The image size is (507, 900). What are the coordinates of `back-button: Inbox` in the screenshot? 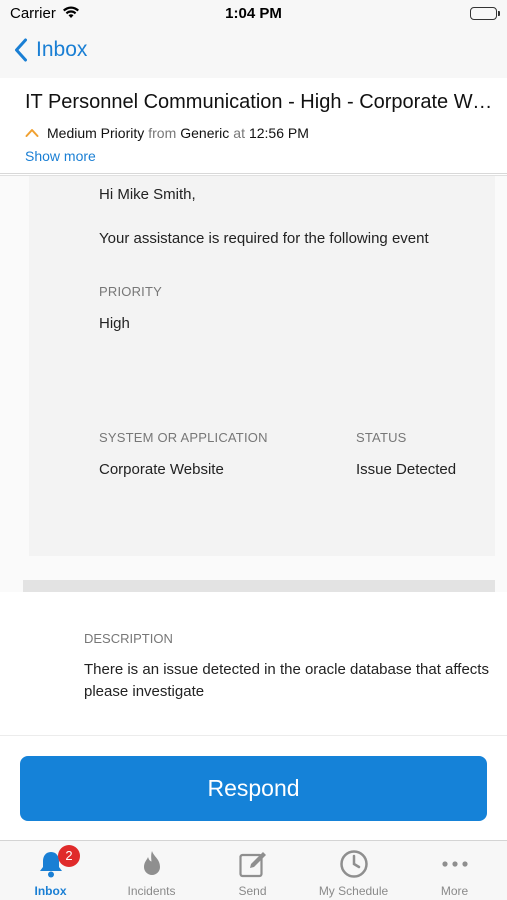 It's located at (50, 50).